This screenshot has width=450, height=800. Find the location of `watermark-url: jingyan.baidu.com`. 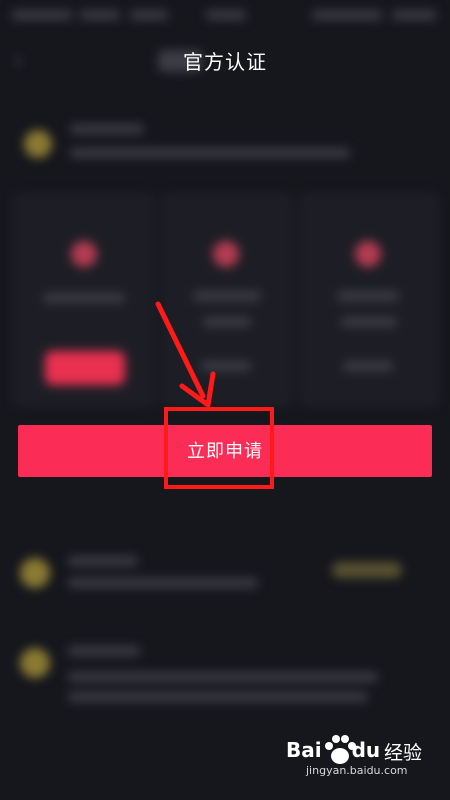

watermark-url: jingyan.baidu.com is located at coordinates (357, 770).